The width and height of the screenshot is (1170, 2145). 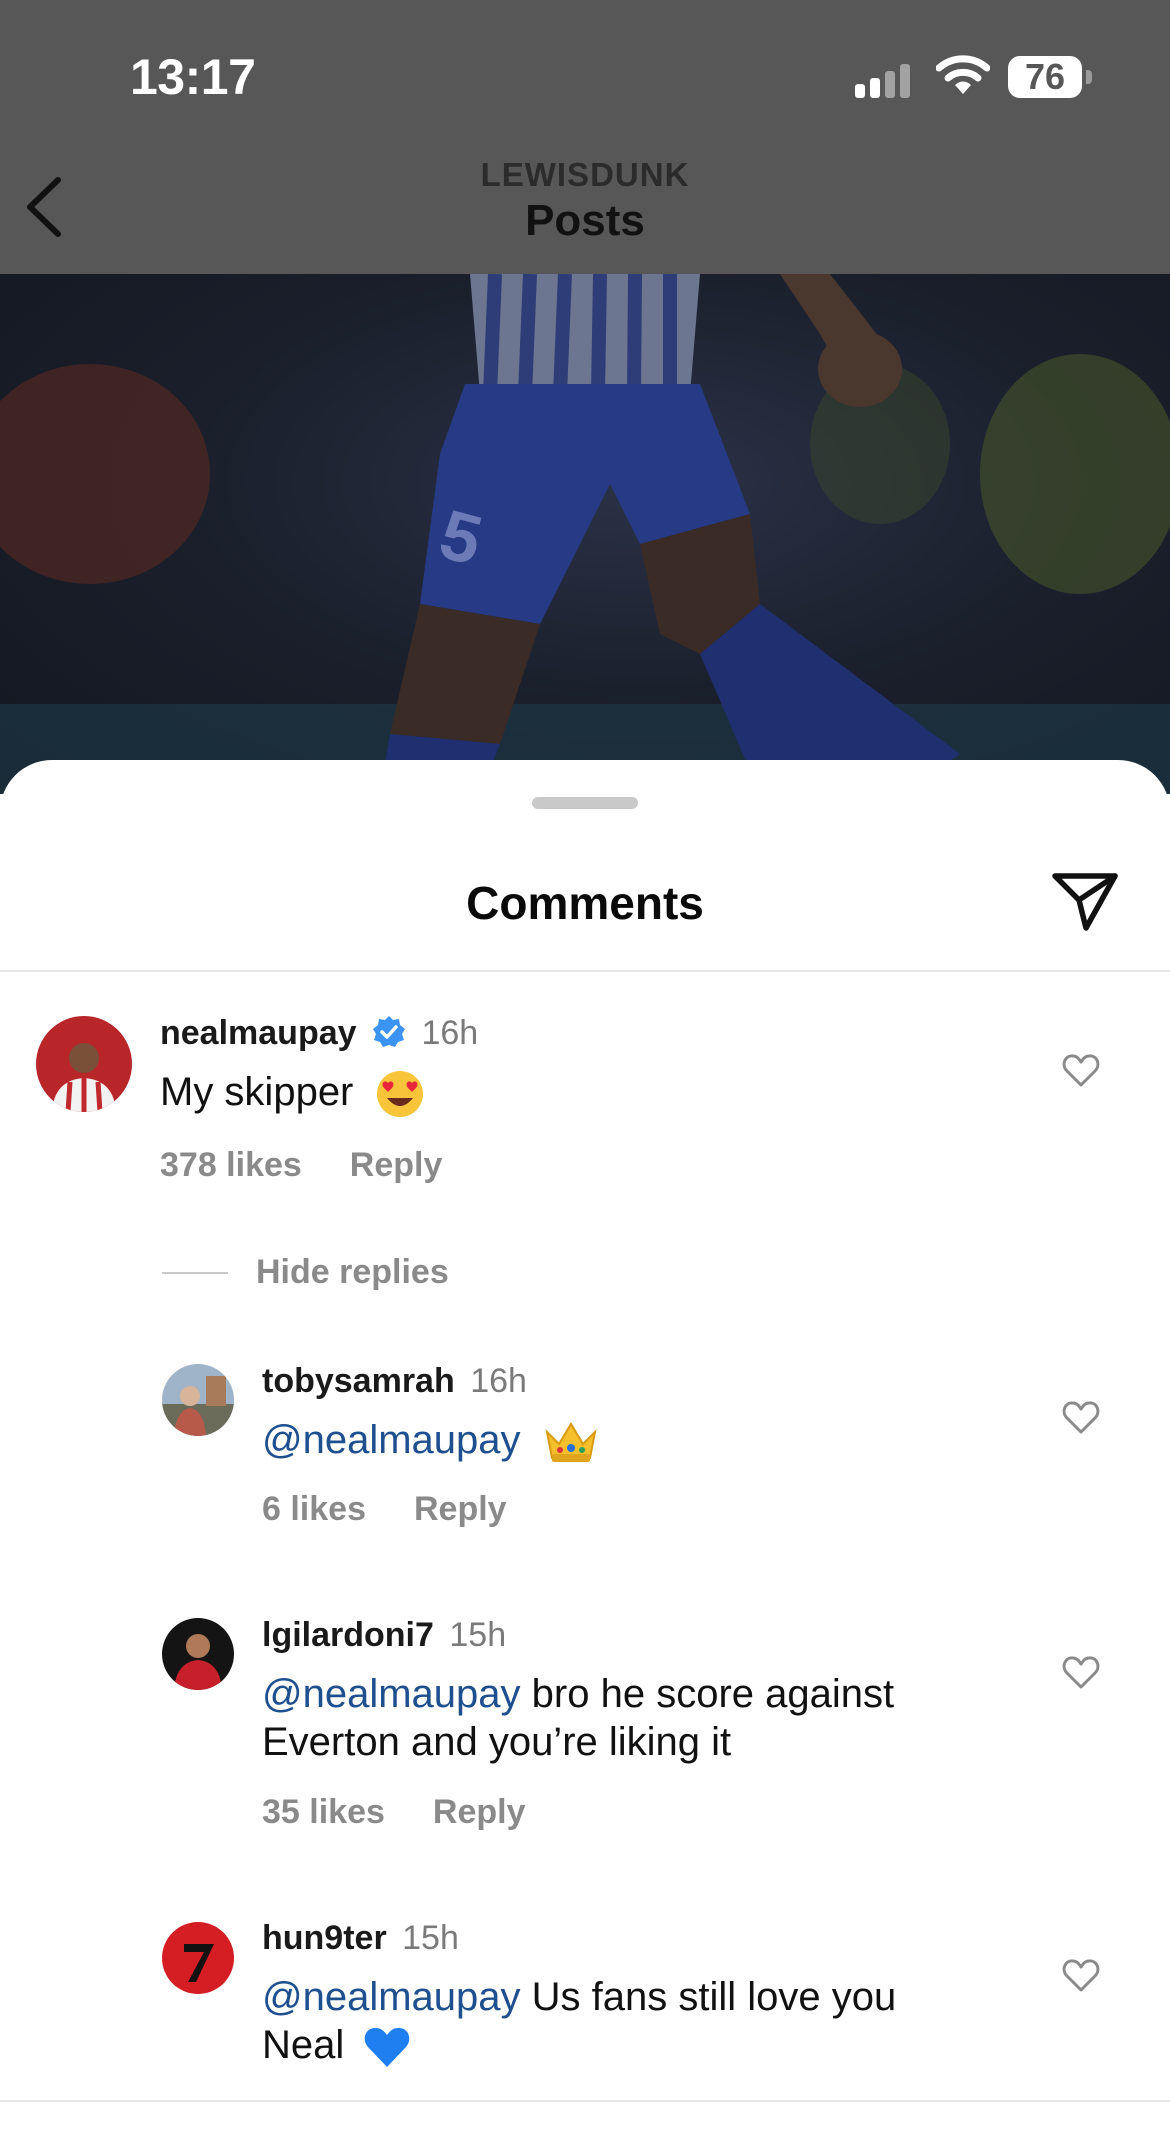 What do you see at coordinates (399, 1094) in the screenshot?
I see `heart-eyes-emoji-icon` at bounding box center [399, 1094].